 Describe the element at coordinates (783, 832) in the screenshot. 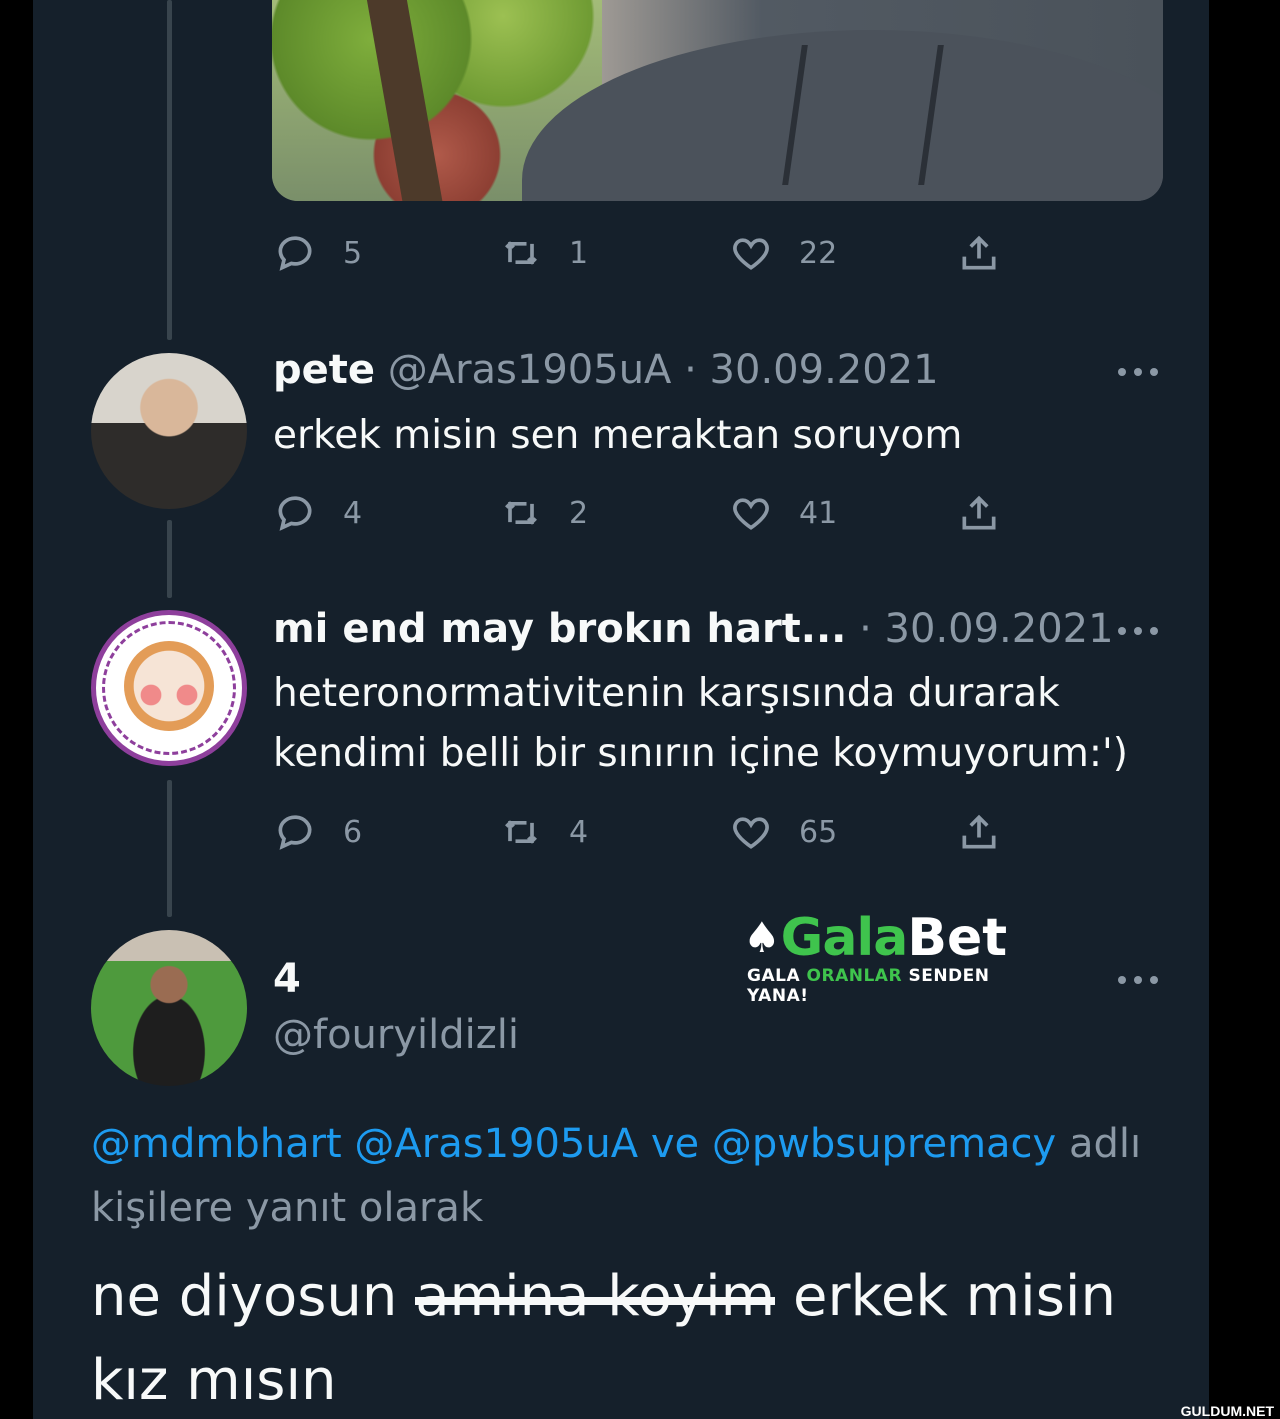

I see `like-button: 65` at that location.